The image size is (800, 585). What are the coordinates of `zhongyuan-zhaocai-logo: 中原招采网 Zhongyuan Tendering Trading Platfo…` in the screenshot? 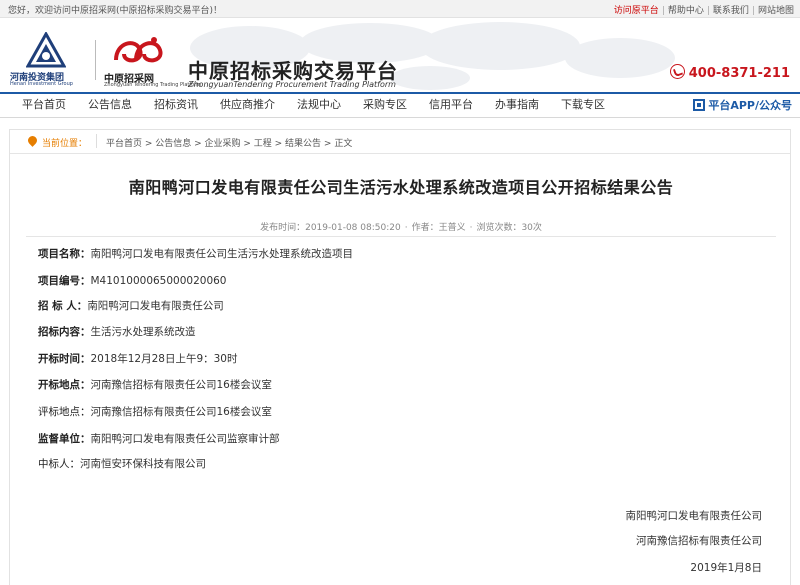 It's located at (150, 61).